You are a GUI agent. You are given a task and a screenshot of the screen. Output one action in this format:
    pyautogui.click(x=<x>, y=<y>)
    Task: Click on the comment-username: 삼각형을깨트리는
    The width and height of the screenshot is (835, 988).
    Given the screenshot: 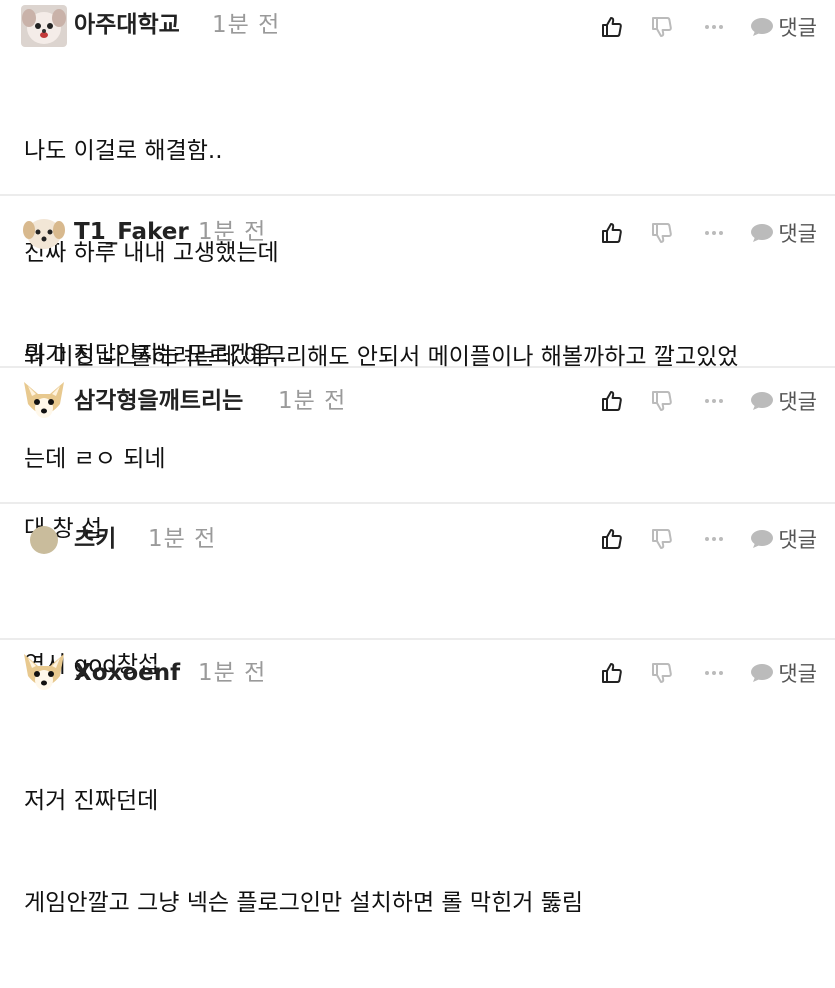 What is the action you would take?
    pyautogui.click(x=158, y=401)
    